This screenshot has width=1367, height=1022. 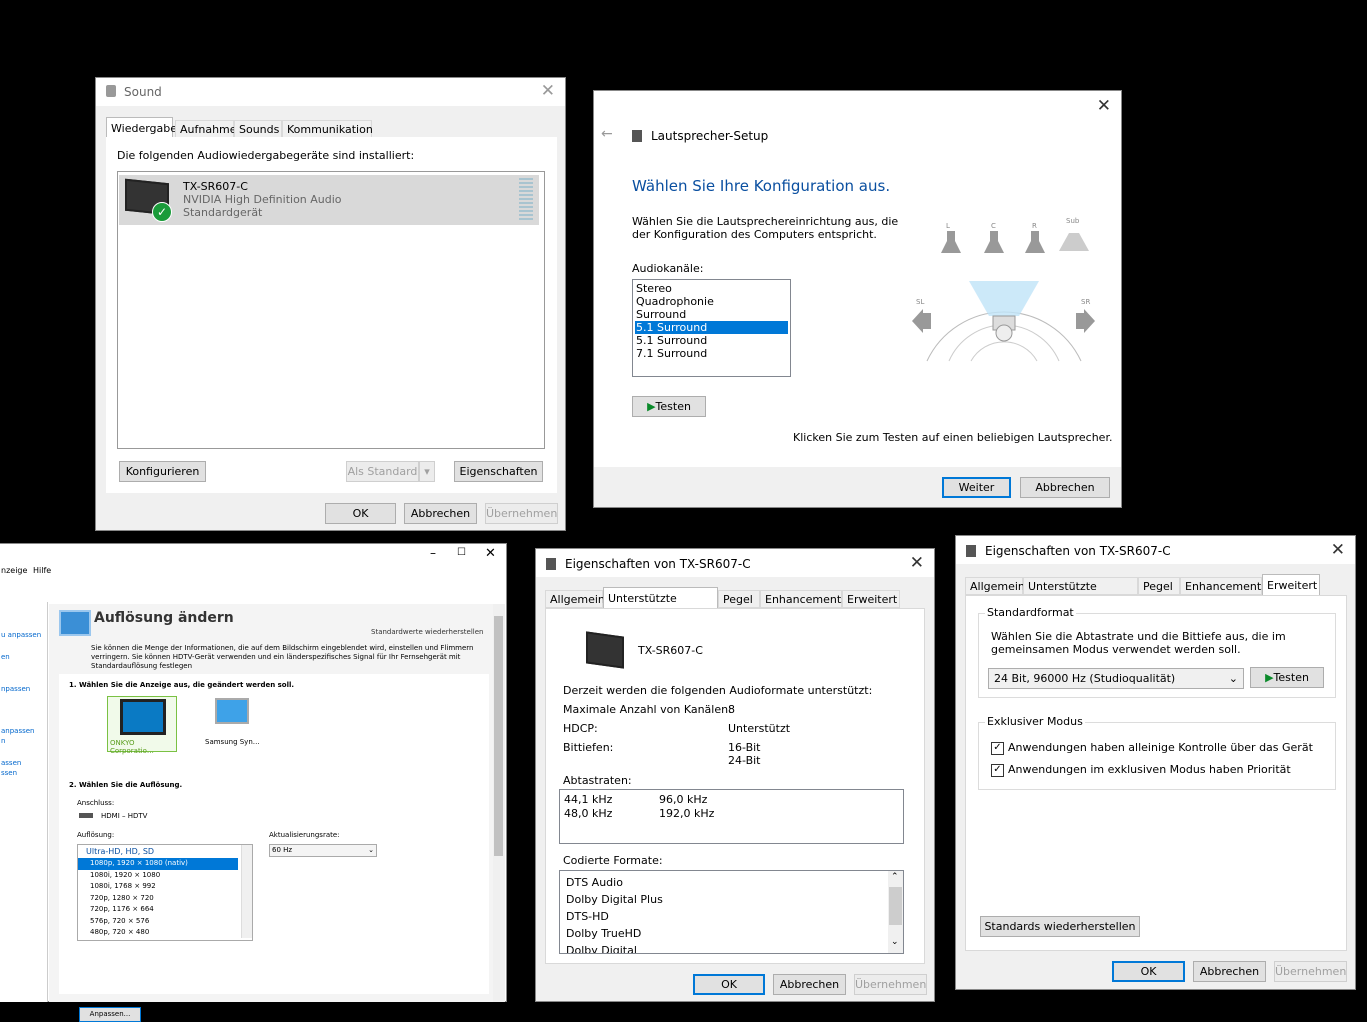 What do you see at coordinates (651, 406) in the screenshot?
I see `play-icon: ▶` at bounding box center [651, 406].